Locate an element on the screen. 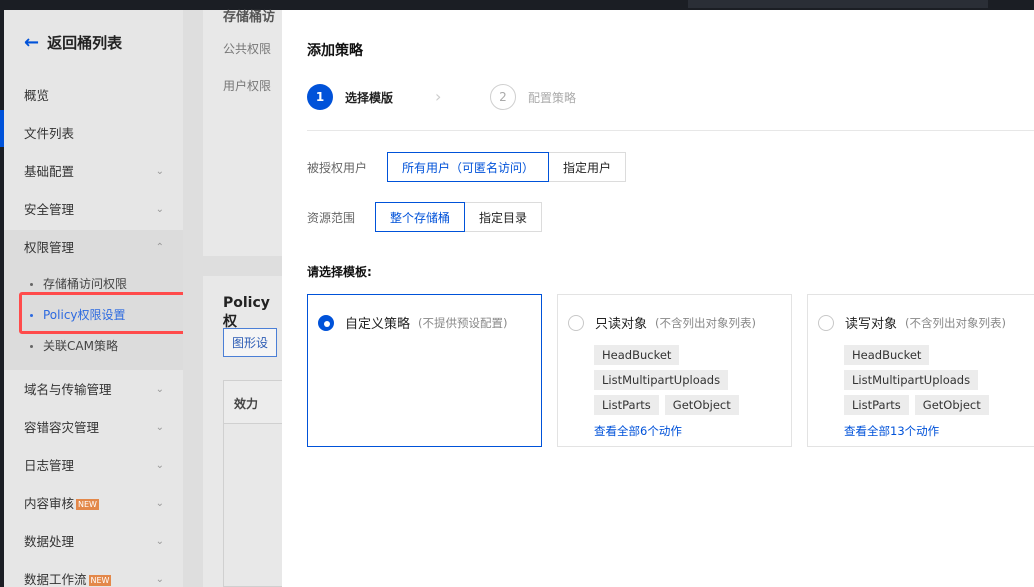 The height and width of the screenshot is (587, 1034). effect-column-header: 效力 is located at coordinates (246, 404).